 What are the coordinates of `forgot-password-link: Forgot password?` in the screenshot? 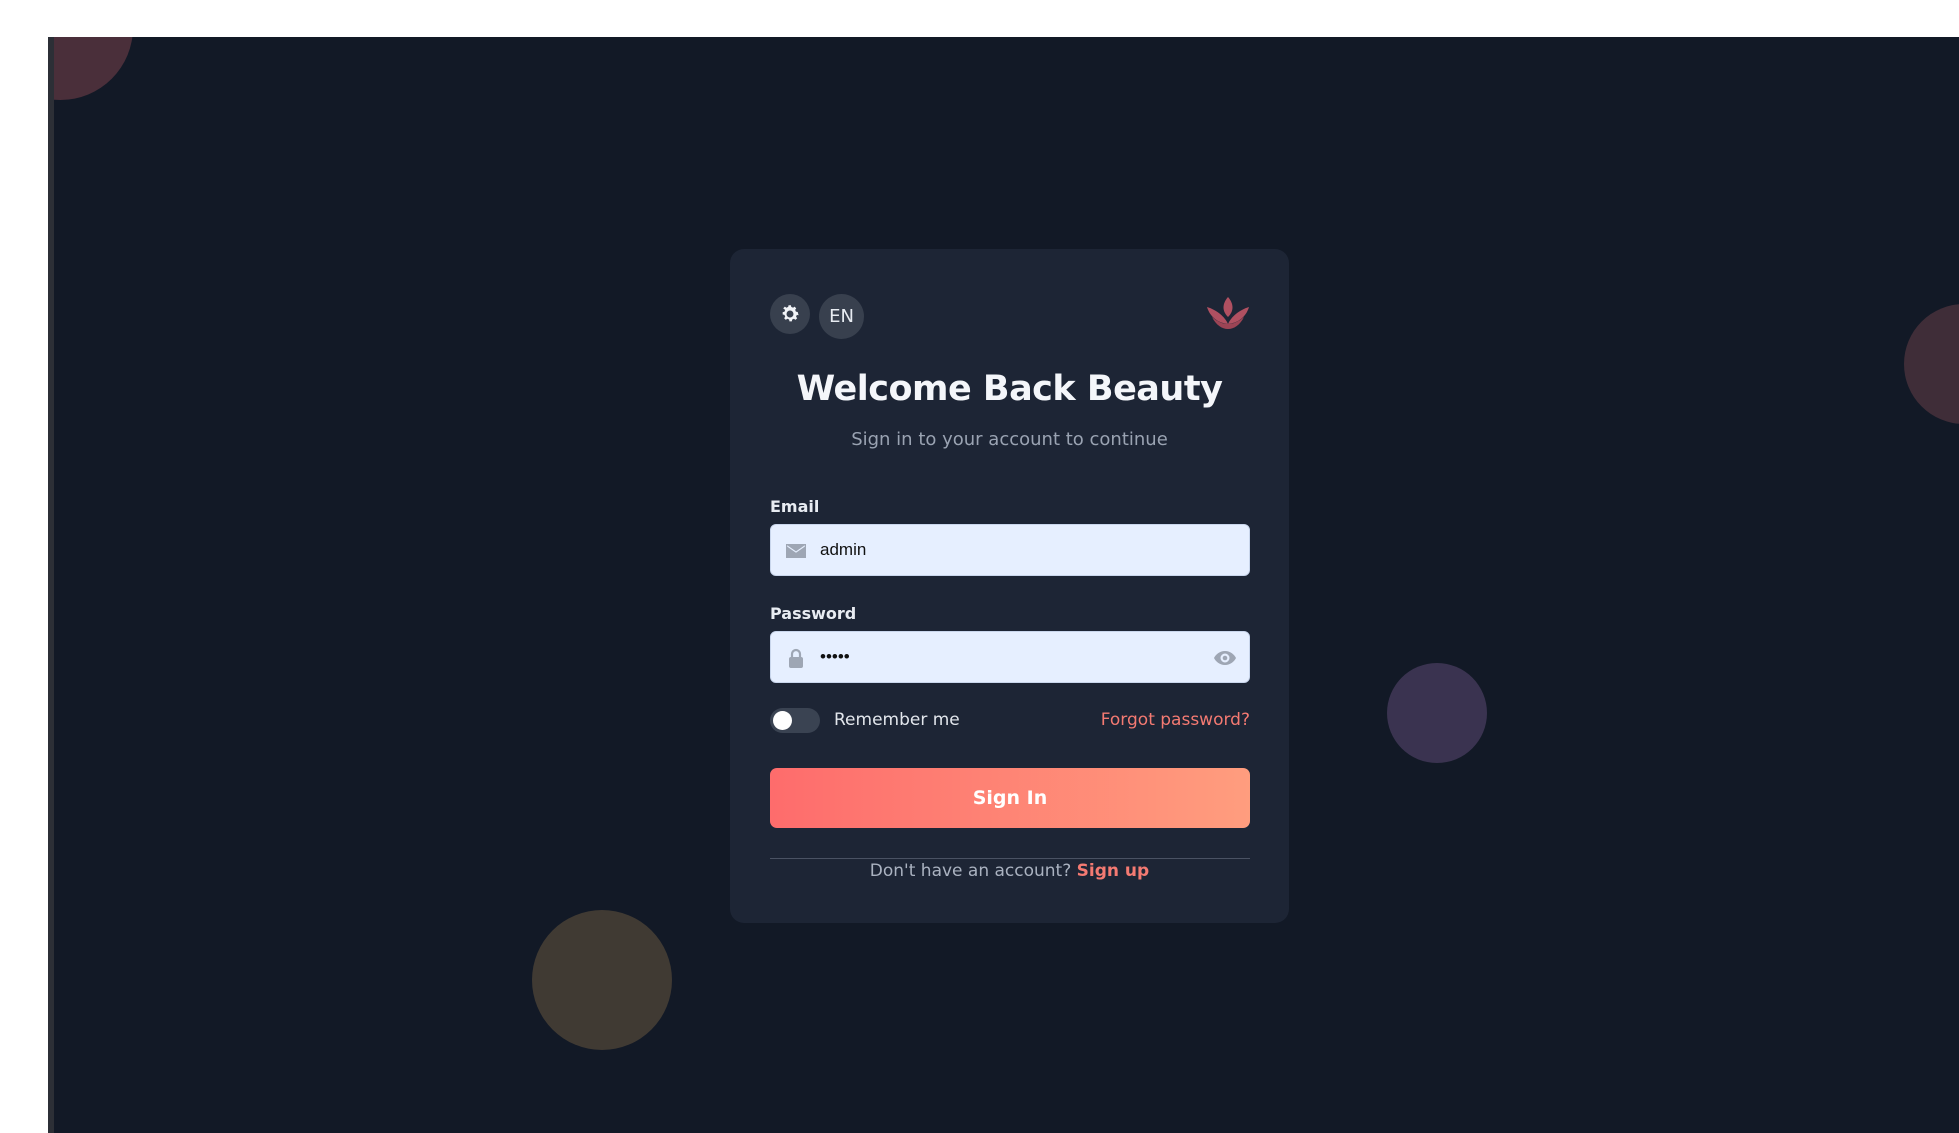 It's located at (1175, 720).